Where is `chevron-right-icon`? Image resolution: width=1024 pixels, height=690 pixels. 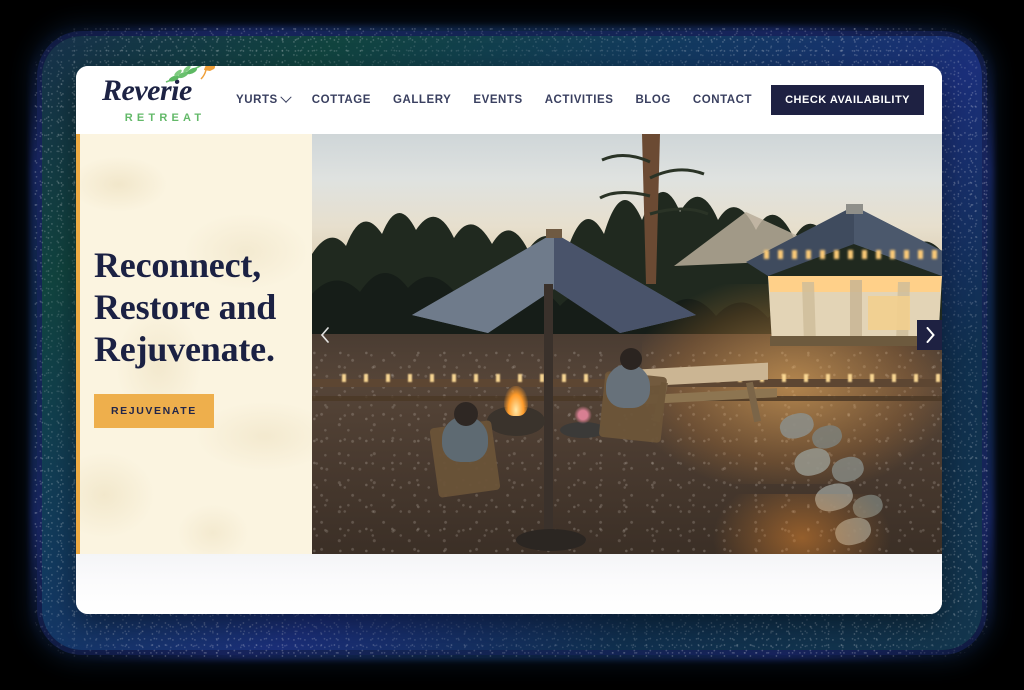 chevron-right-icon is located at coordinates (930, 335).